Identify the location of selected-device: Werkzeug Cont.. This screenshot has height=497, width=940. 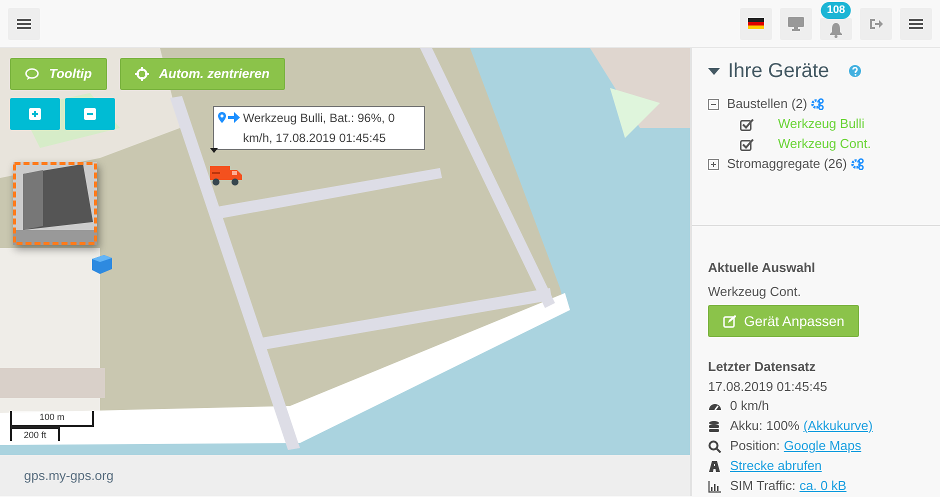
(755, 291).